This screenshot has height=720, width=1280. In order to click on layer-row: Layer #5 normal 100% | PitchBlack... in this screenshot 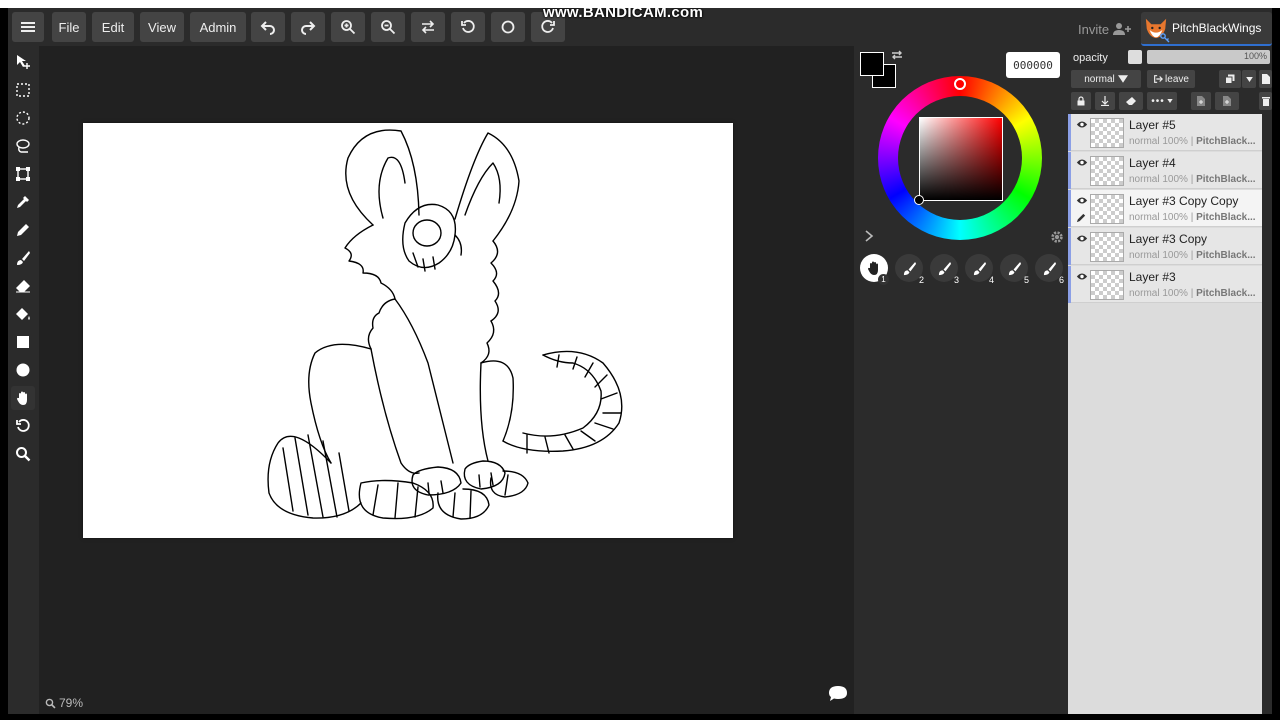, I will do `click(1165, 132)`.